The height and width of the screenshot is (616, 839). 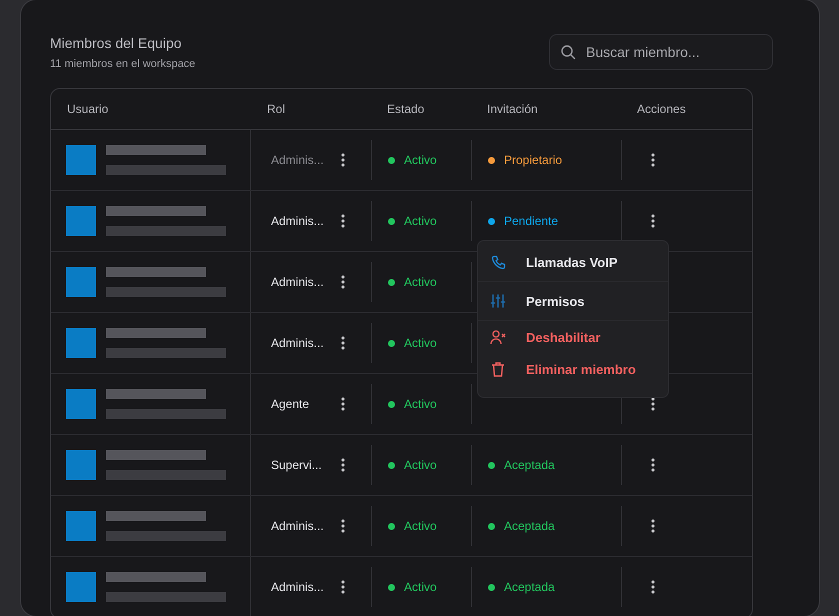 I want to click on section-title: Miembros del Equipo, so click(x=116, y=43).